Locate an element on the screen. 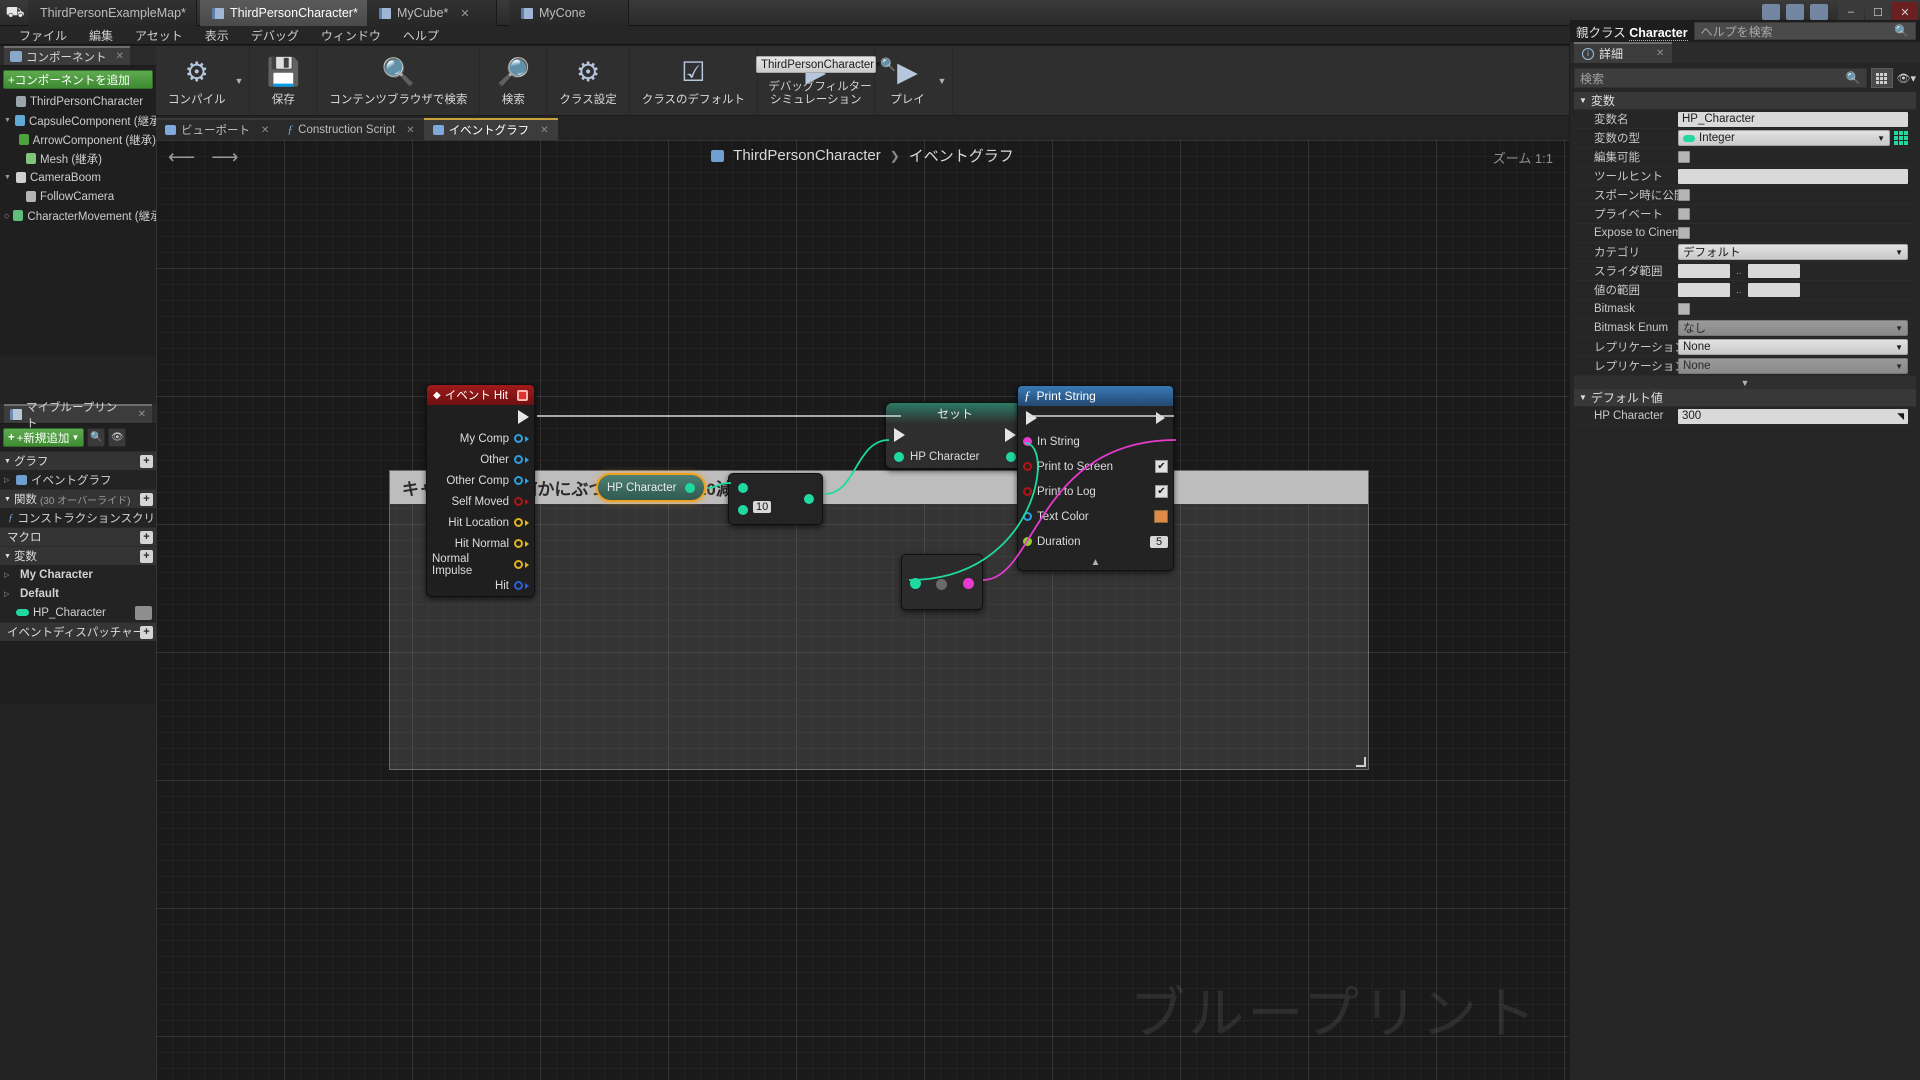 The height and width of the screenshot is (1080, 1920). layout-icon is located at coordinates (1771, 12).